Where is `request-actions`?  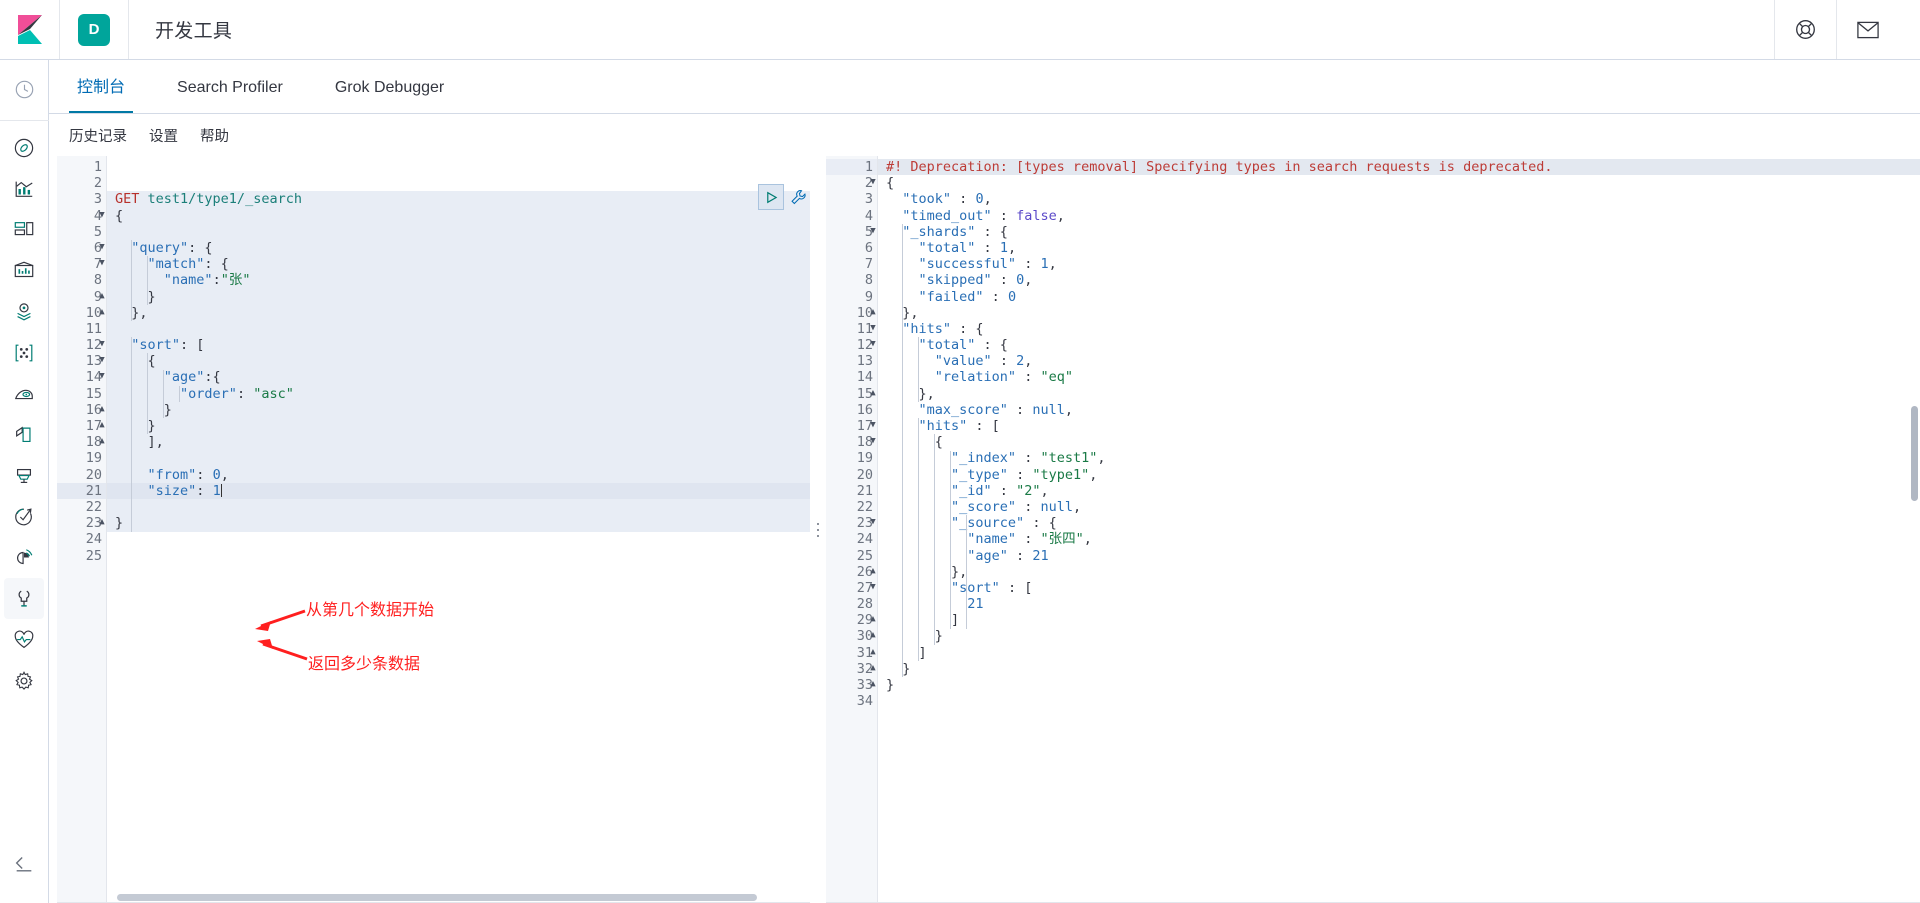 request-actions is located at coordinates (784, 197).